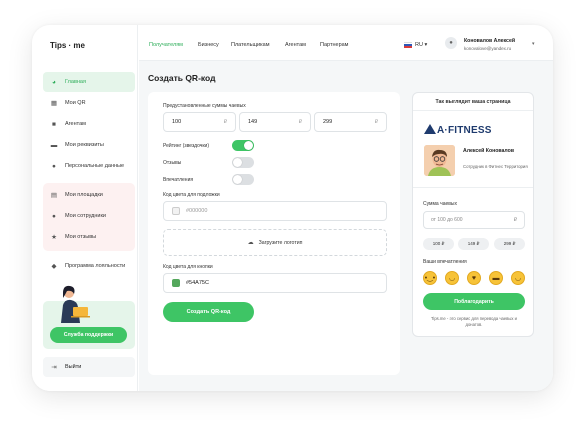 This screenshot has width=584, height=431. What do you see at coordinates (95, 266) in the screenshot?
I see `sidebar-item-label: Программа лояльности` at bounding box center [95, 266].